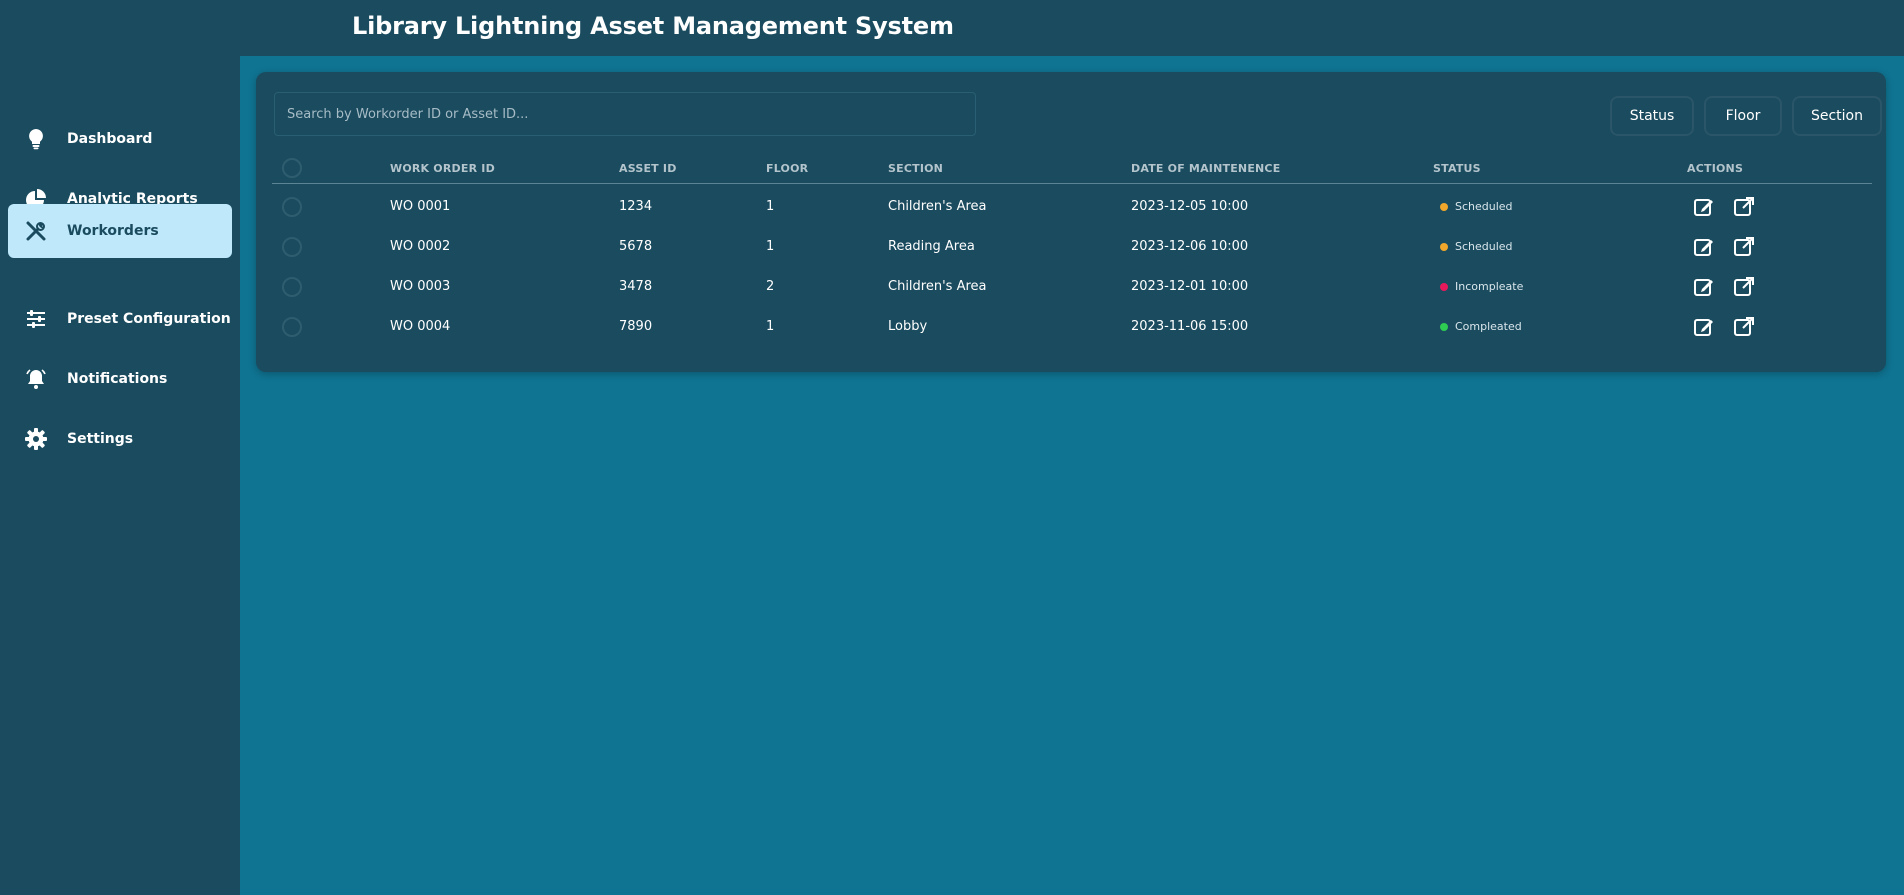  What do you see at coordinates (149, 319) in the screenshot?
I see `sidebar-item-label: Preset Configuration` at bounding box center [149, 319].